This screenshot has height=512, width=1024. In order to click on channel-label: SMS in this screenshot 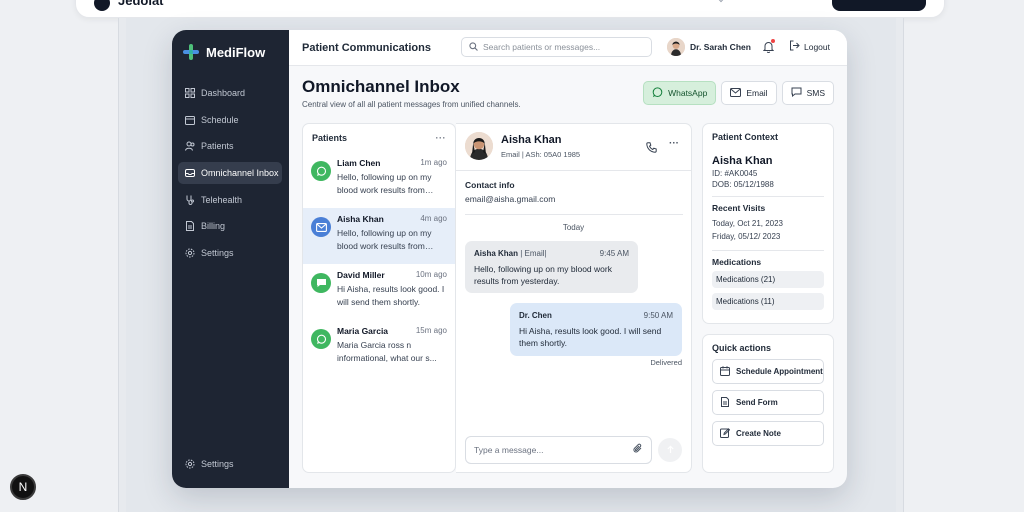, I will do `click(815, 93)`.